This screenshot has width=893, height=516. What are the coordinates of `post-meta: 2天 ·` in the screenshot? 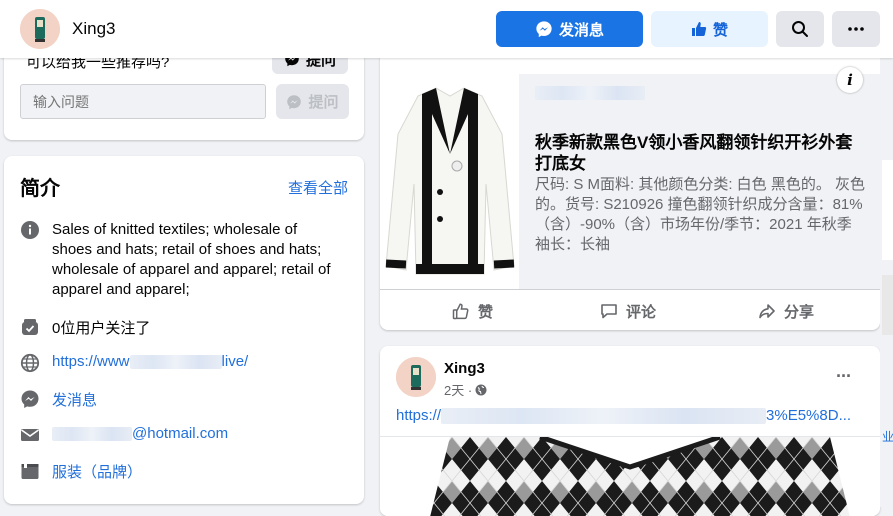 It's located at (465, 389).